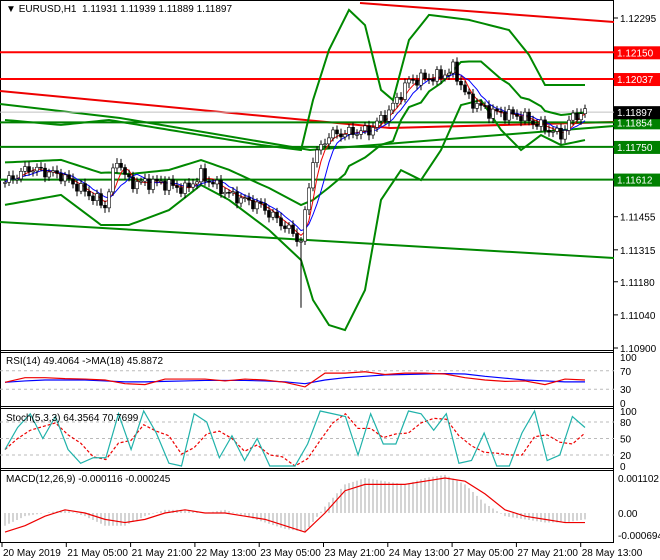 This screenshot has width=660, height=560. Describe the element at coordinates (628, 514) in the screenshot. I see `macd-axis-label: 0.00` at that location.